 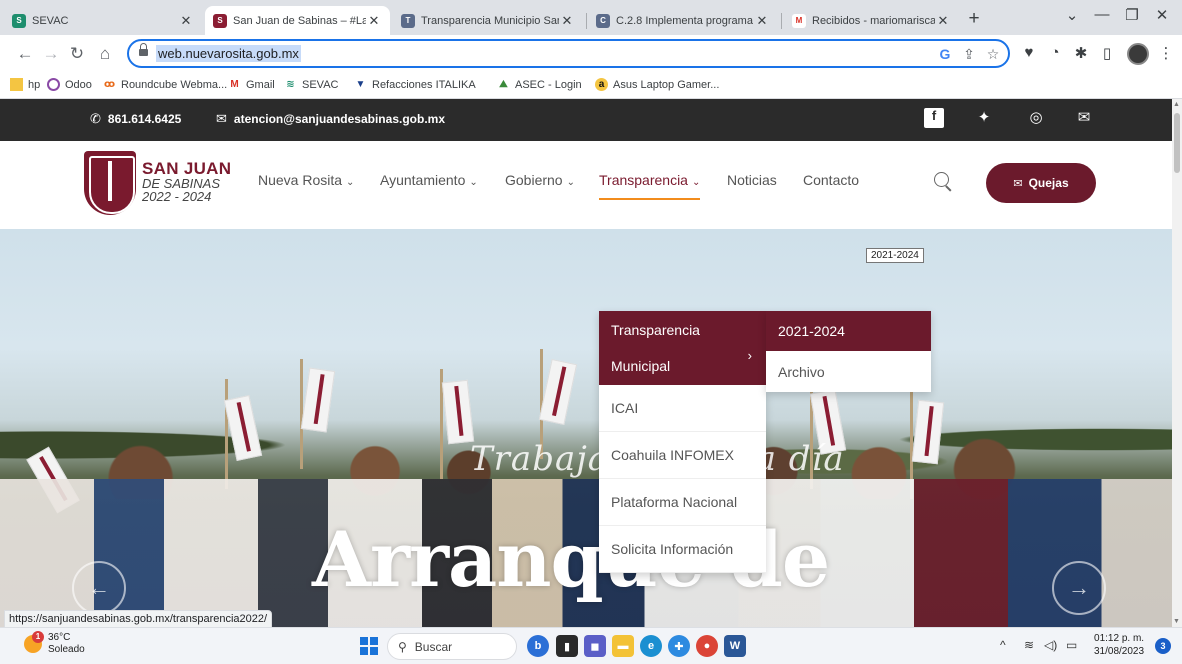 What do you see at coordinates (1003, 645) in the screenshot?
I see `show-hidden-icons-chevron-icon: ^` at bounding box center [1003, 645].